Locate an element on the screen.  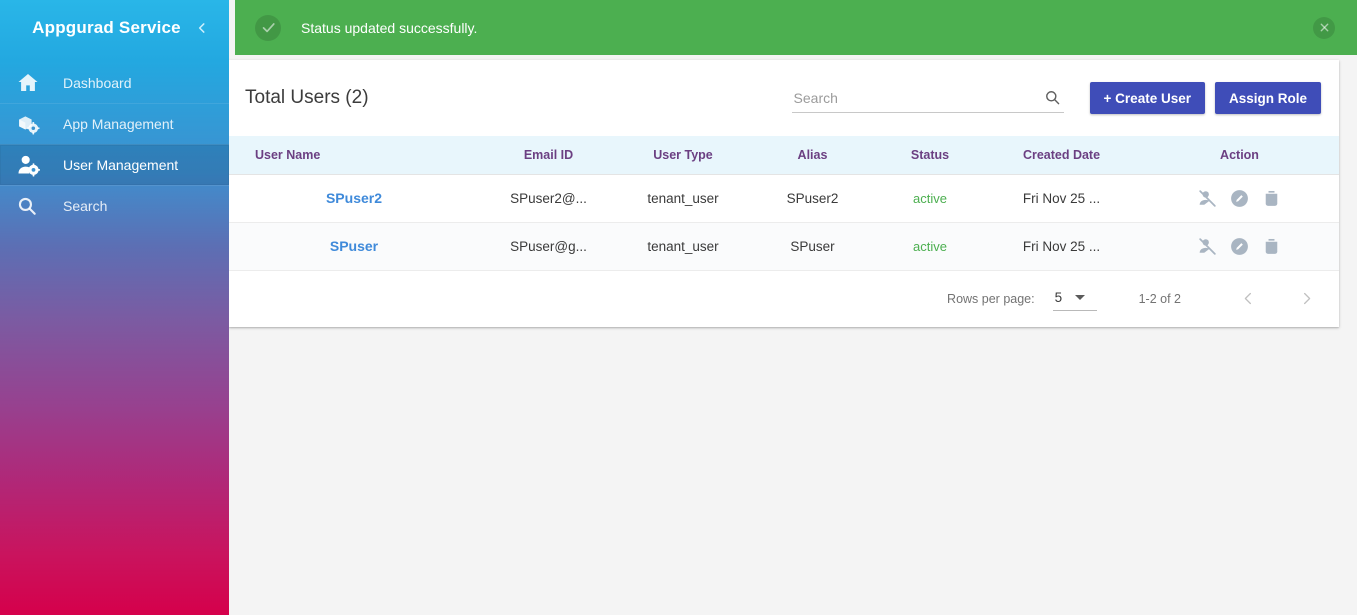
rows-per-page-select: 5 is located at coordinates (1074, 299).